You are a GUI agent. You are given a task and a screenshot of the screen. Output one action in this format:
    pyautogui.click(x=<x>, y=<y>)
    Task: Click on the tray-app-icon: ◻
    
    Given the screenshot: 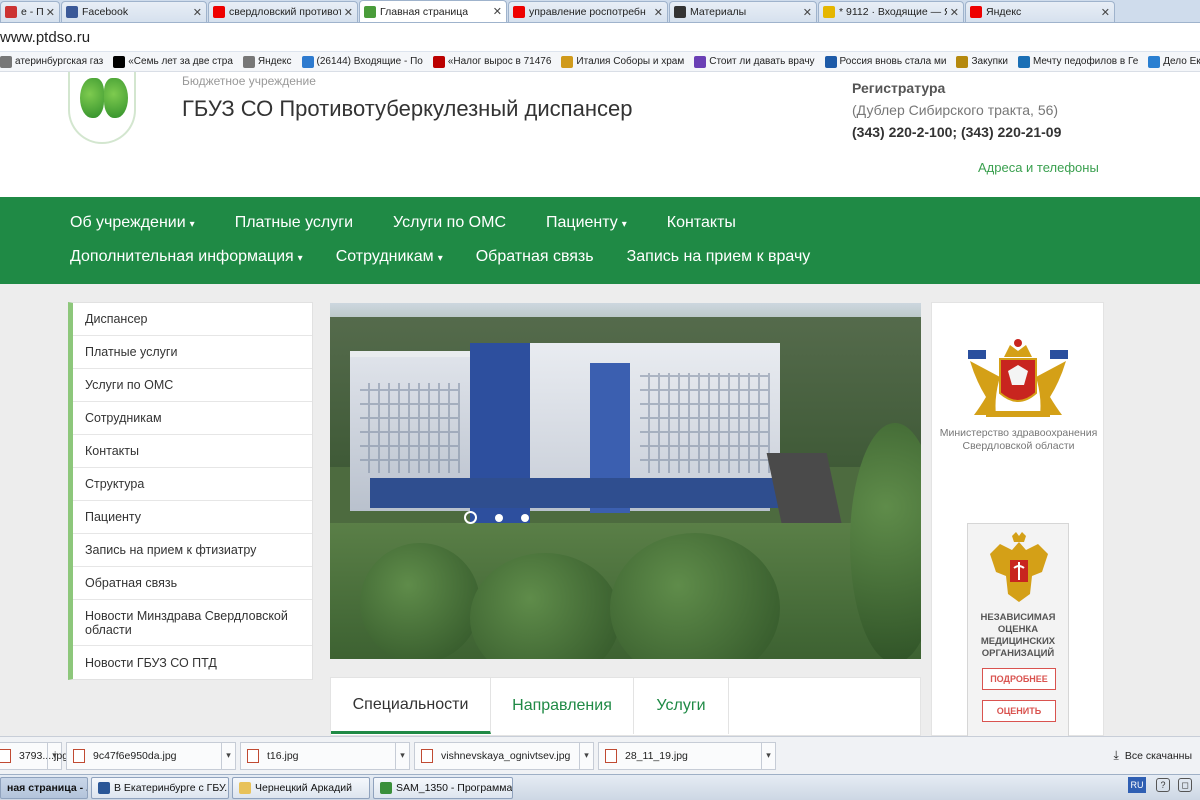 What is the action you would take?
    pyautogui.click(x=1185, y=785)
    